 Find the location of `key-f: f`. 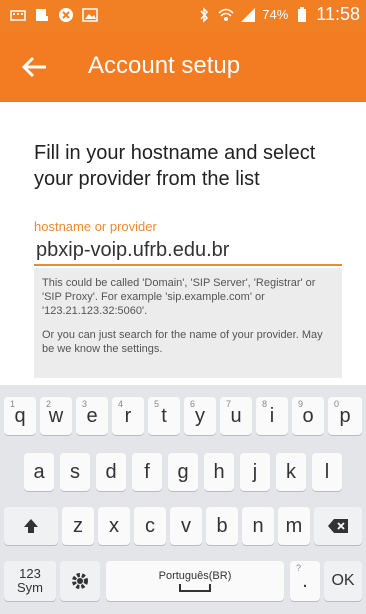

key-f: f is located at coordinates (147, 472).